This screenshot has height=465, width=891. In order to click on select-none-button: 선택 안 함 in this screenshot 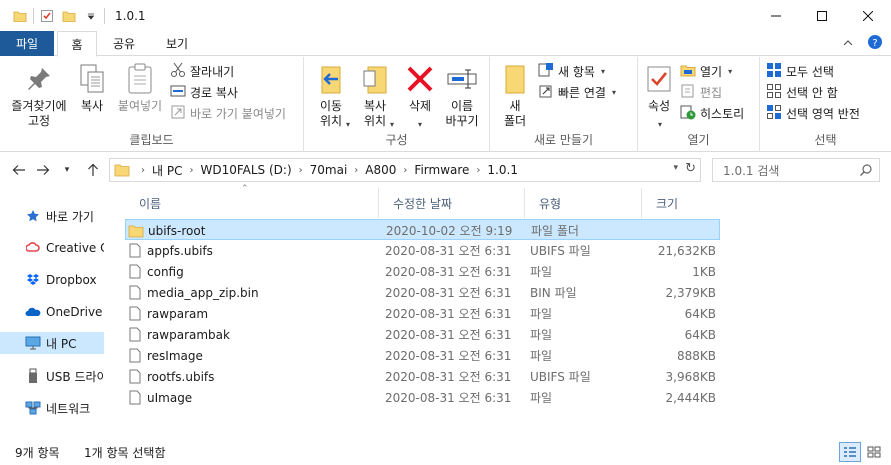, I will do `click(802, 92)`.